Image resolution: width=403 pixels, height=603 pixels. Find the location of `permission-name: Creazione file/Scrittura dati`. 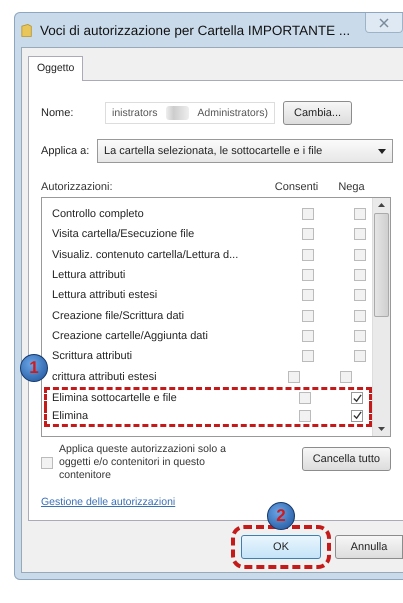

permission-name: Creazione file/Scrittura dati is located at coordinates (119, 316).